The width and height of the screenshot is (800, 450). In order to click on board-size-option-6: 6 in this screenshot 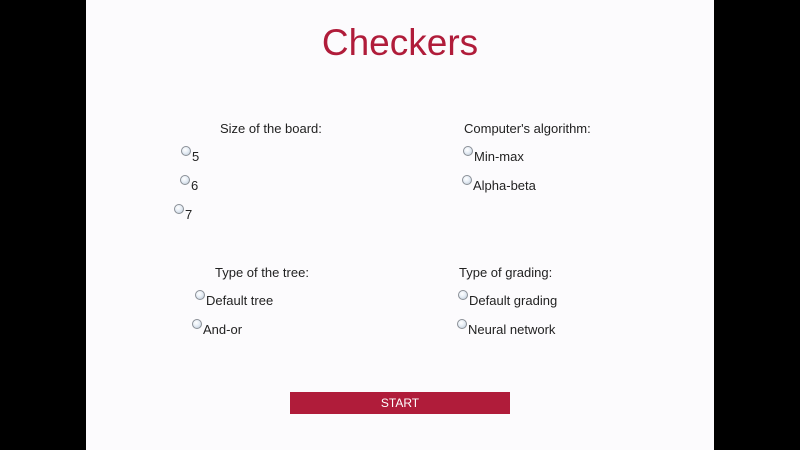, I will do `click(189, 184)`.